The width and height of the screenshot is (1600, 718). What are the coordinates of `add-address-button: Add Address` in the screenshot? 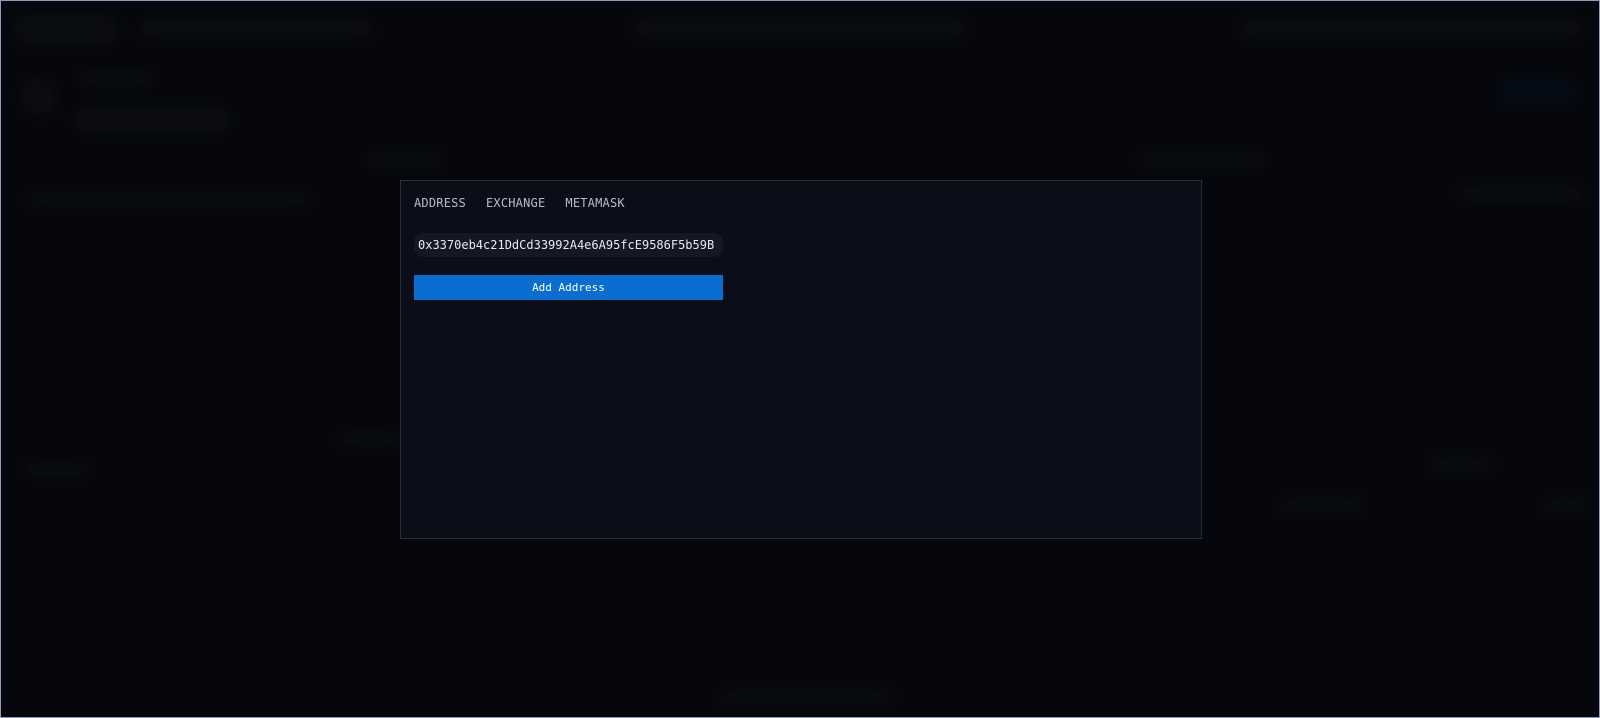 It's located at (568, 287).